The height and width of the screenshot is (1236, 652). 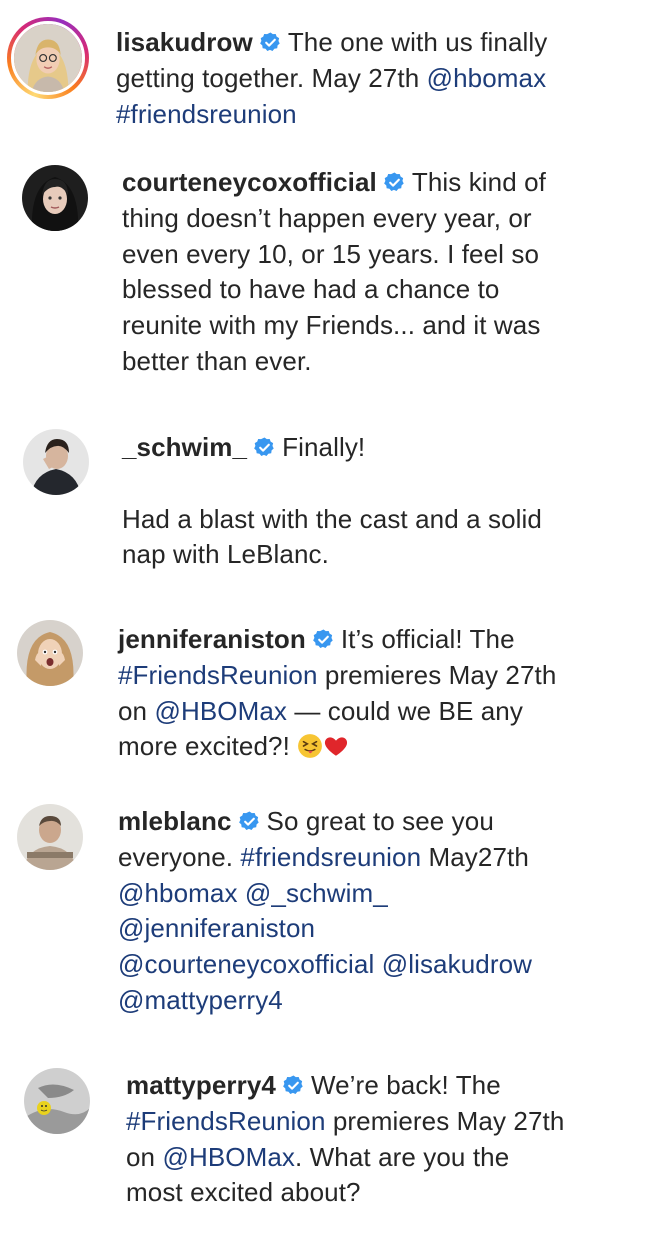 What do you see at coordinates (378, 929) in the screenshot?
I see `caption-line: @jenniferaniston` at bounding box center [378, 929].